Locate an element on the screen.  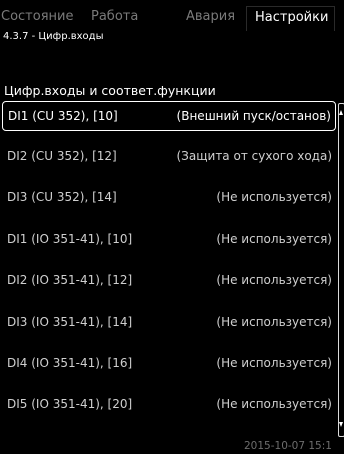
input-name: DI3 (CU 352), [14] is located at coordinates (62, 197).